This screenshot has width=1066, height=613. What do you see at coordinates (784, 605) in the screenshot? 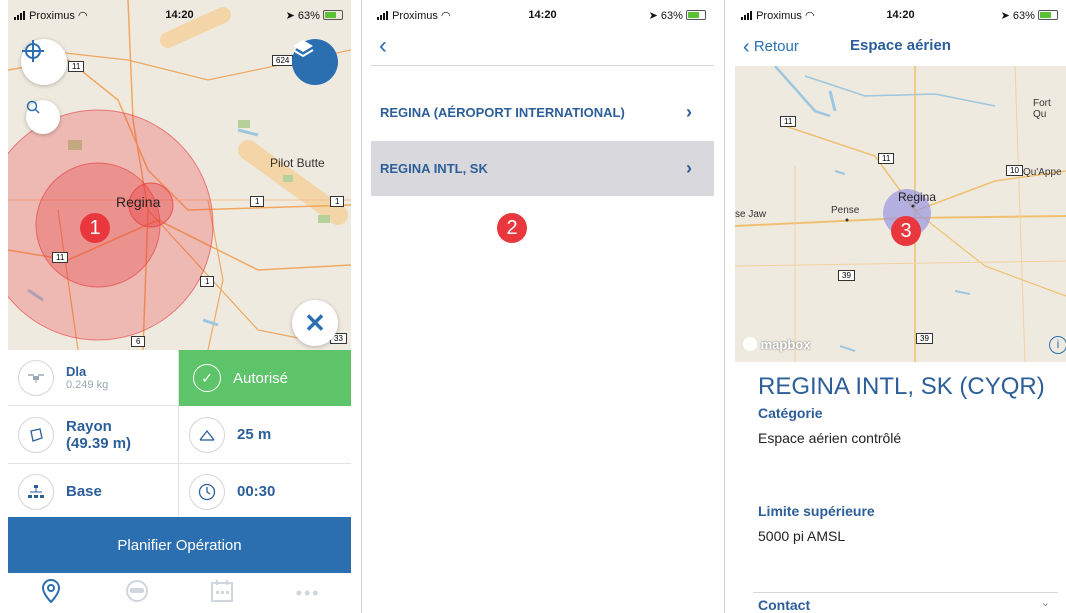
I see `contact-label: Contact` at bounding box center [784, 605].